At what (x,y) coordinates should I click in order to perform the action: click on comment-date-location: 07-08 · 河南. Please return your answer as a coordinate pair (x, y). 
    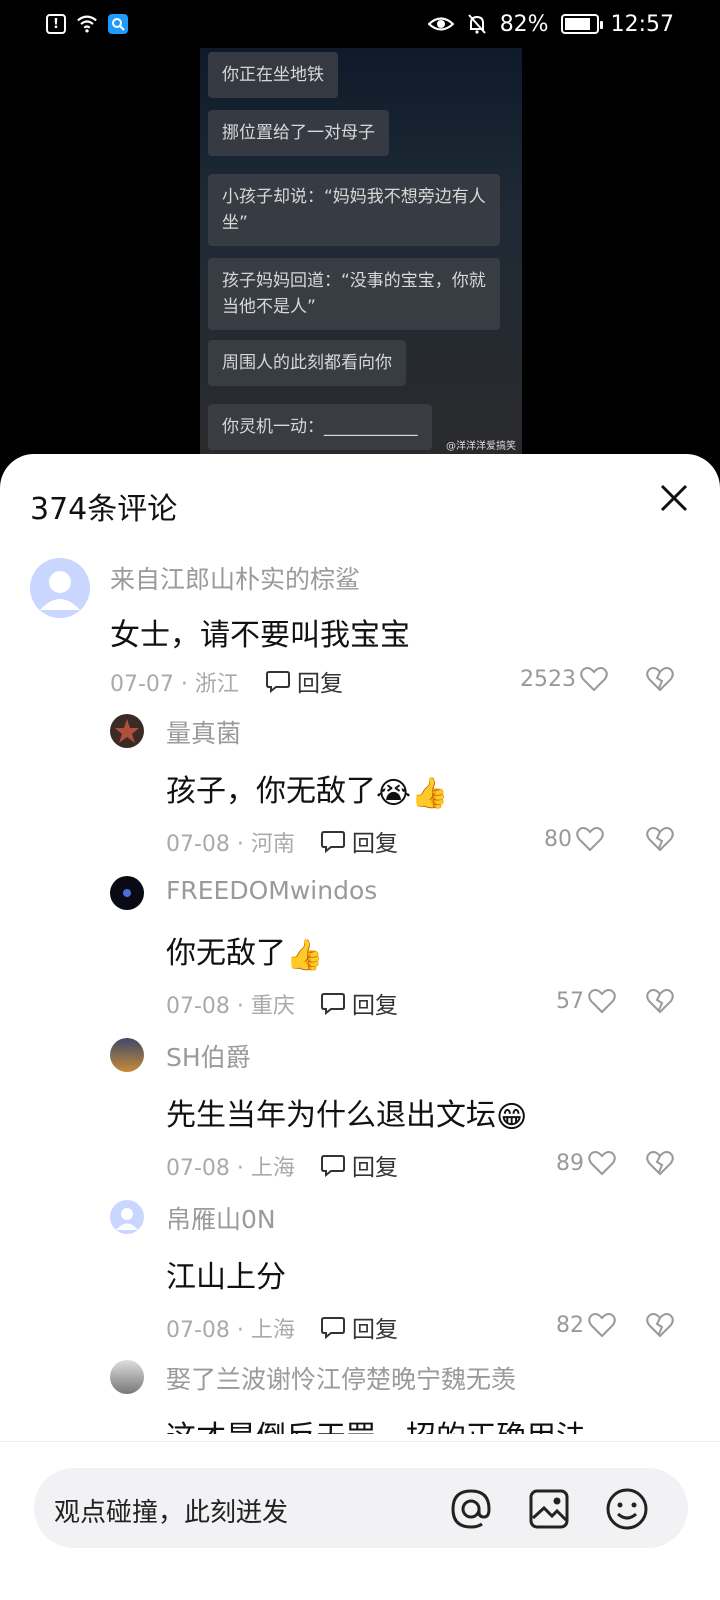
    Looking at the image, I should click on (230, 844).